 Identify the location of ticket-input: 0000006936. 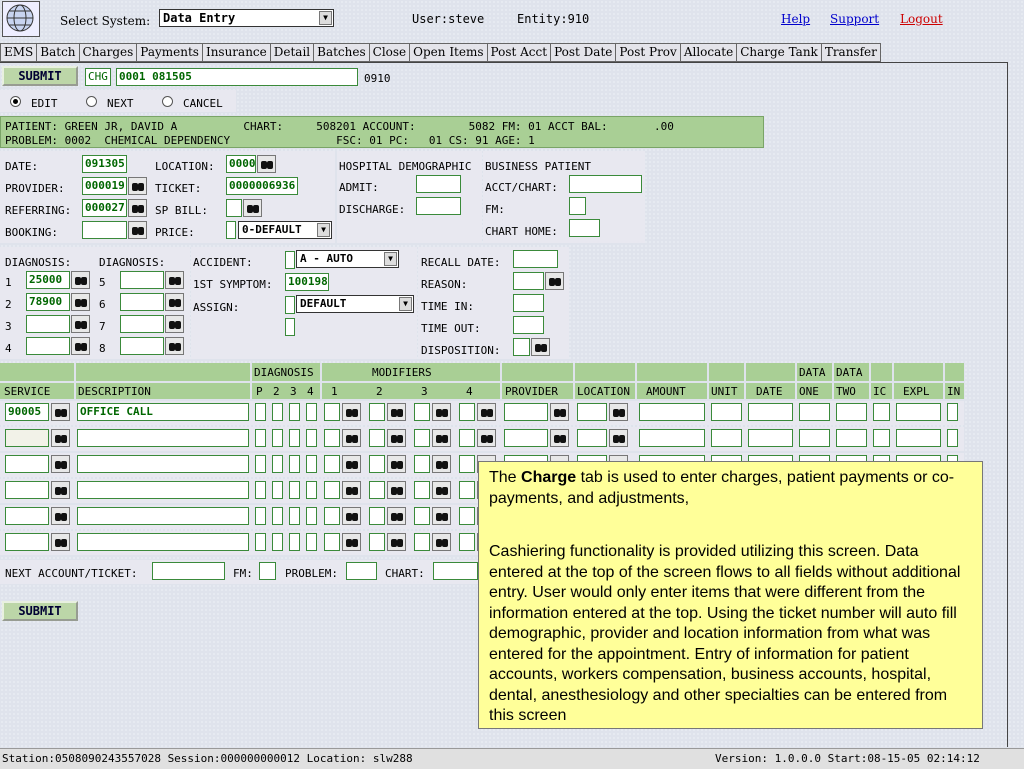
(262, 186).